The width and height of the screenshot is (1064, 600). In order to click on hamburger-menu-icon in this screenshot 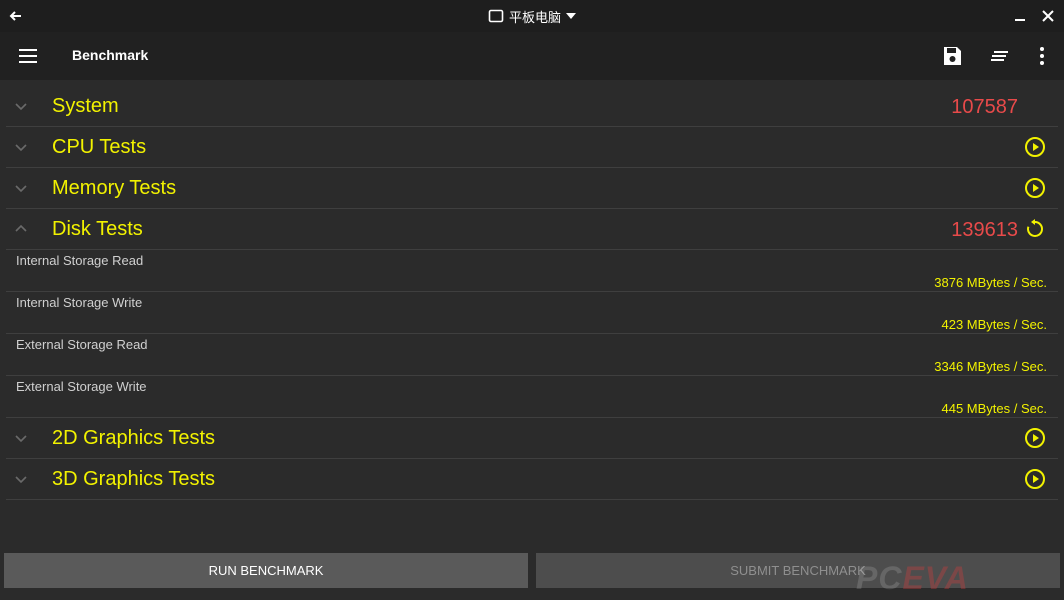, I will do `click(28, 56)`.